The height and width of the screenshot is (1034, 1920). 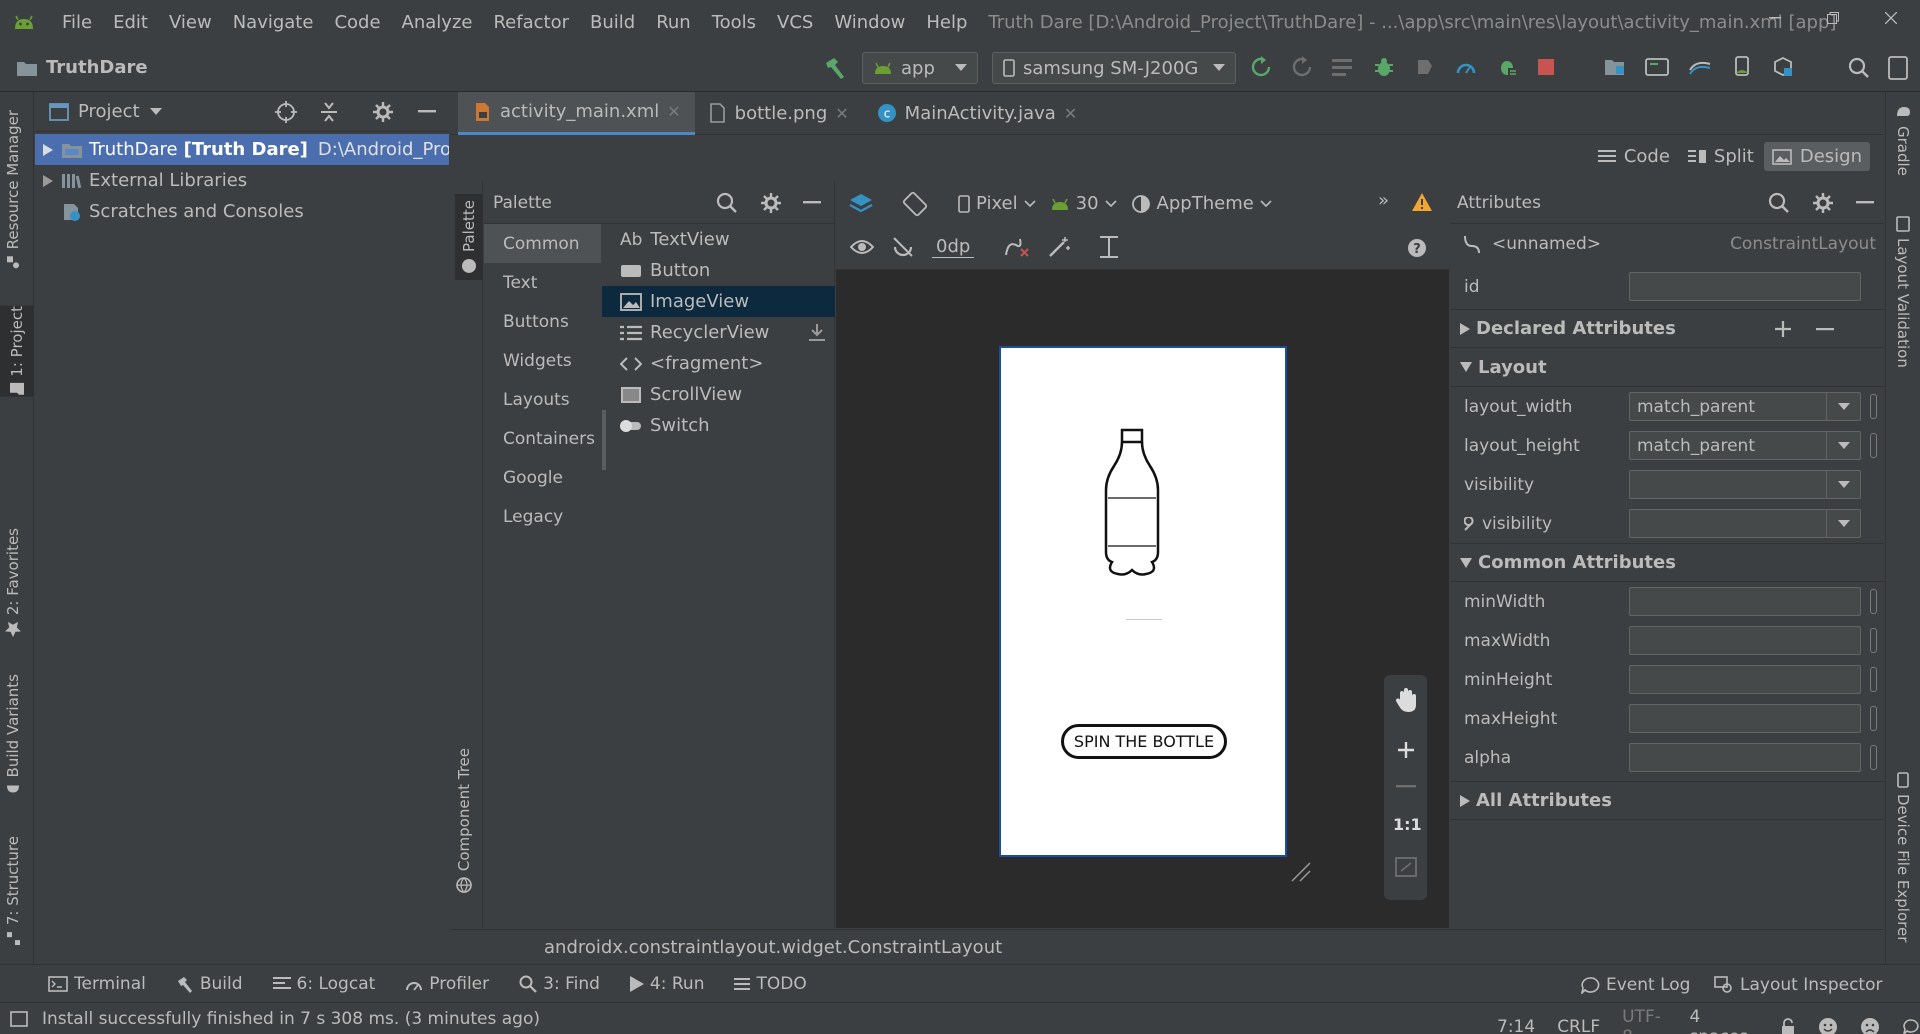 What do you see at coordinates (1911, 1026) in the screenshot?
I see `event-log-icon` at bounding box center [1911, 1026].